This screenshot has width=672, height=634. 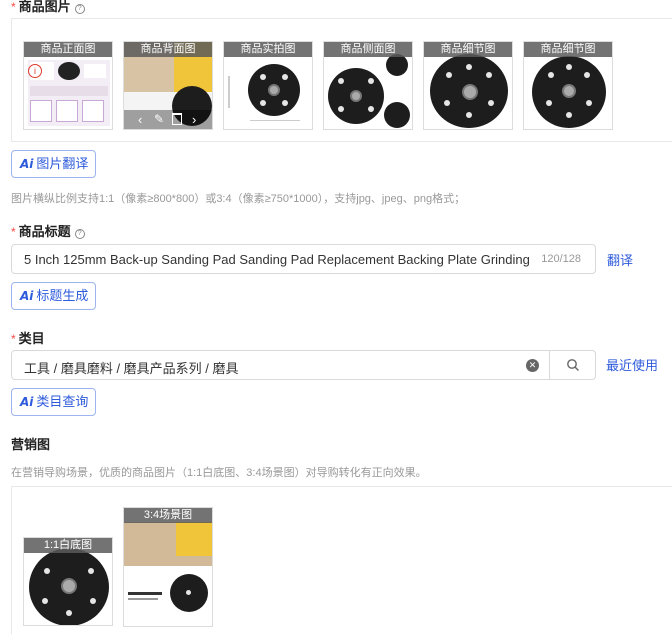 I want to click on edit-icon: ✎, so click(x=159, y=119).